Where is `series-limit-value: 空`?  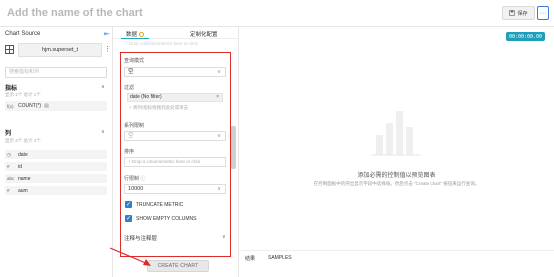 series-limit-value: 空 is located at coordinates (131, 136).